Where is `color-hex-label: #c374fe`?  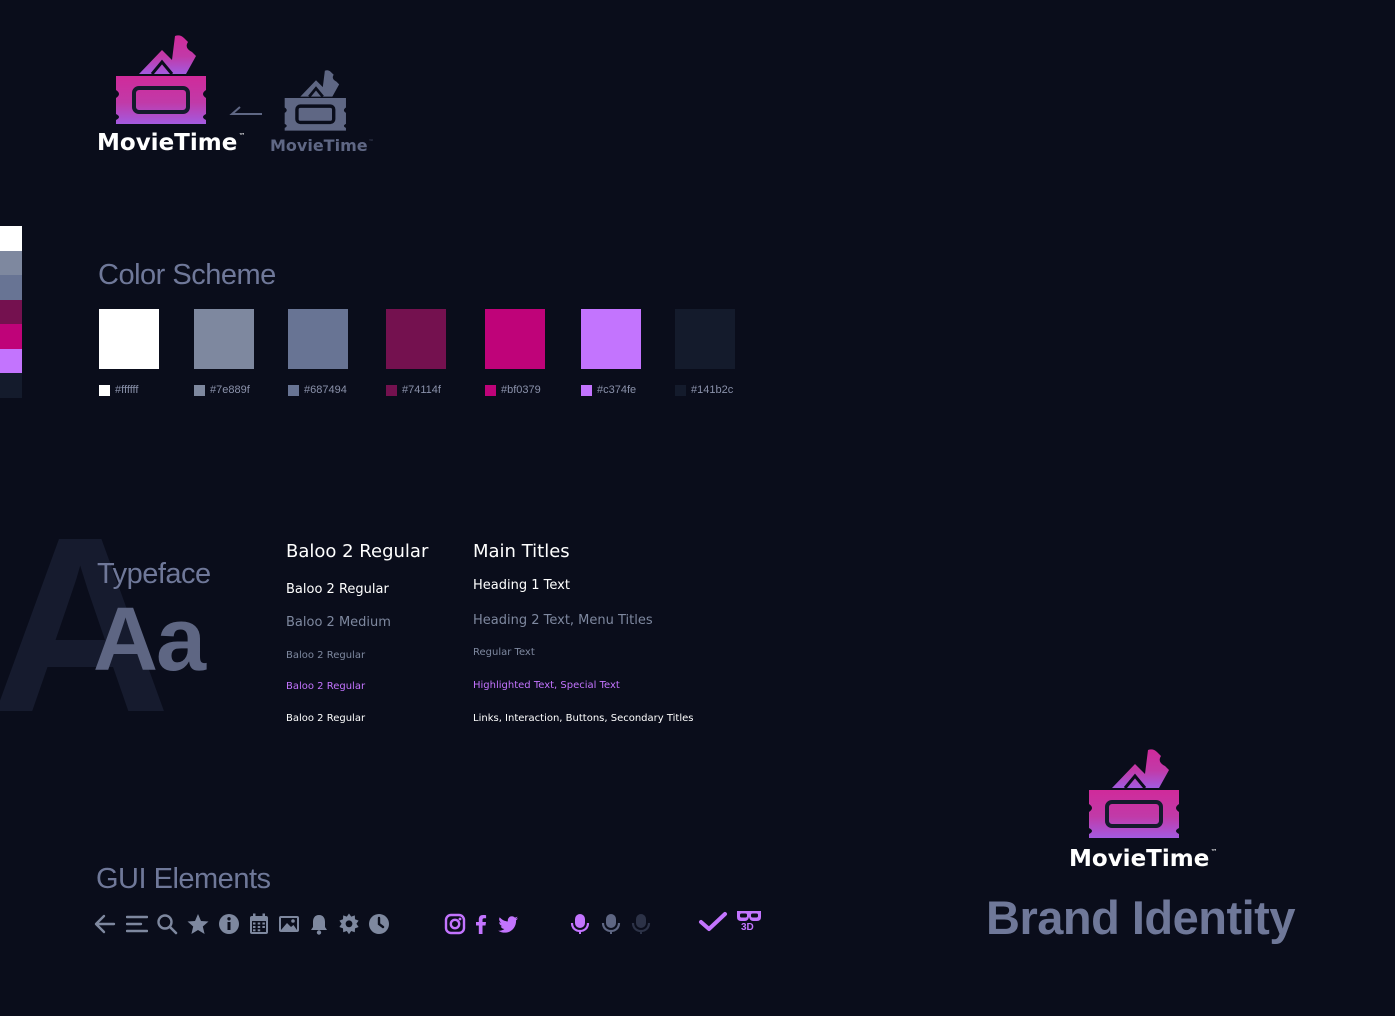
color-hex-label: #c374fe is located at coordinates (608, 390).